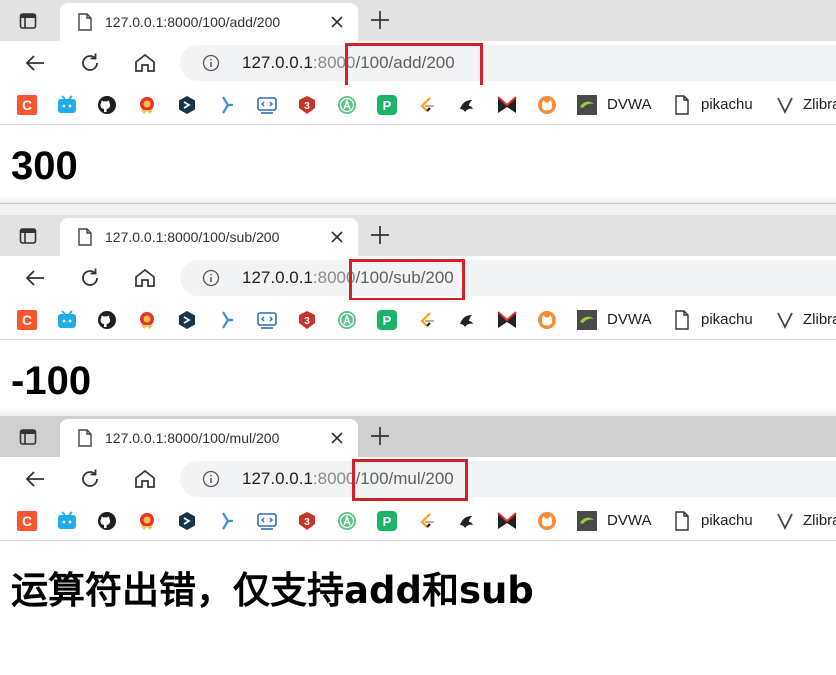 This screenshot has height=675, width=836. What do you see at coordinates (277, 62) in the screenshot?
I see `url-host: 127.0.0.1` at bounding box center [277, 62].